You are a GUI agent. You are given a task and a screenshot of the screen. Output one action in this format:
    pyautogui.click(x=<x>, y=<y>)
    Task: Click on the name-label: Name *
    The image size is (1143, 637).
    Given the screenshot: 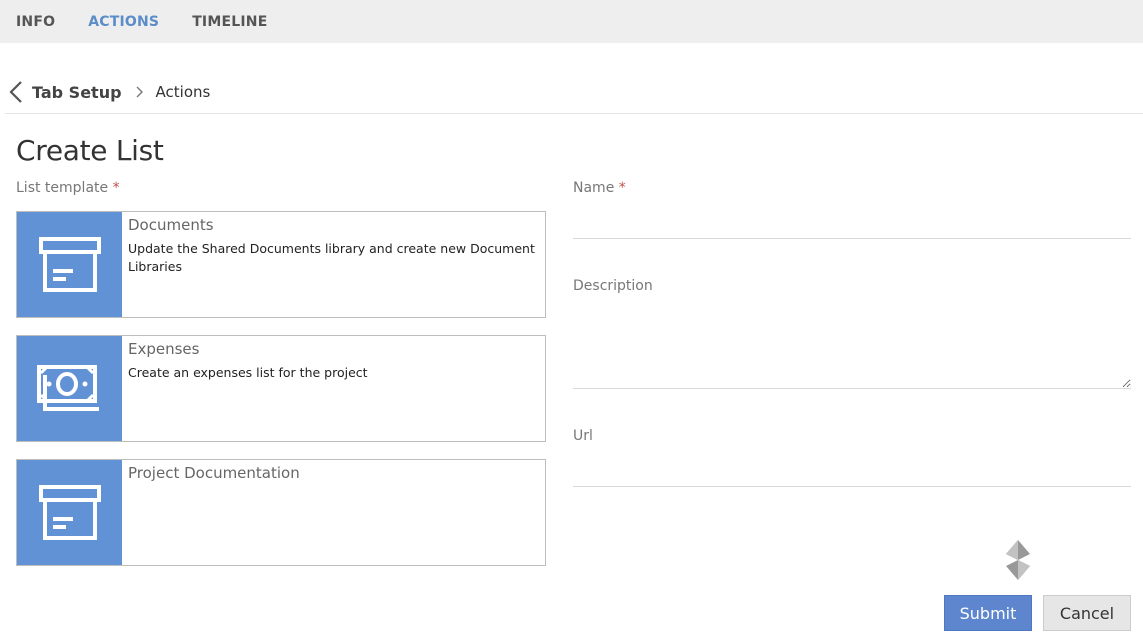 What is the action you would take?
    pyautogui.click(x=599, y=188)
    